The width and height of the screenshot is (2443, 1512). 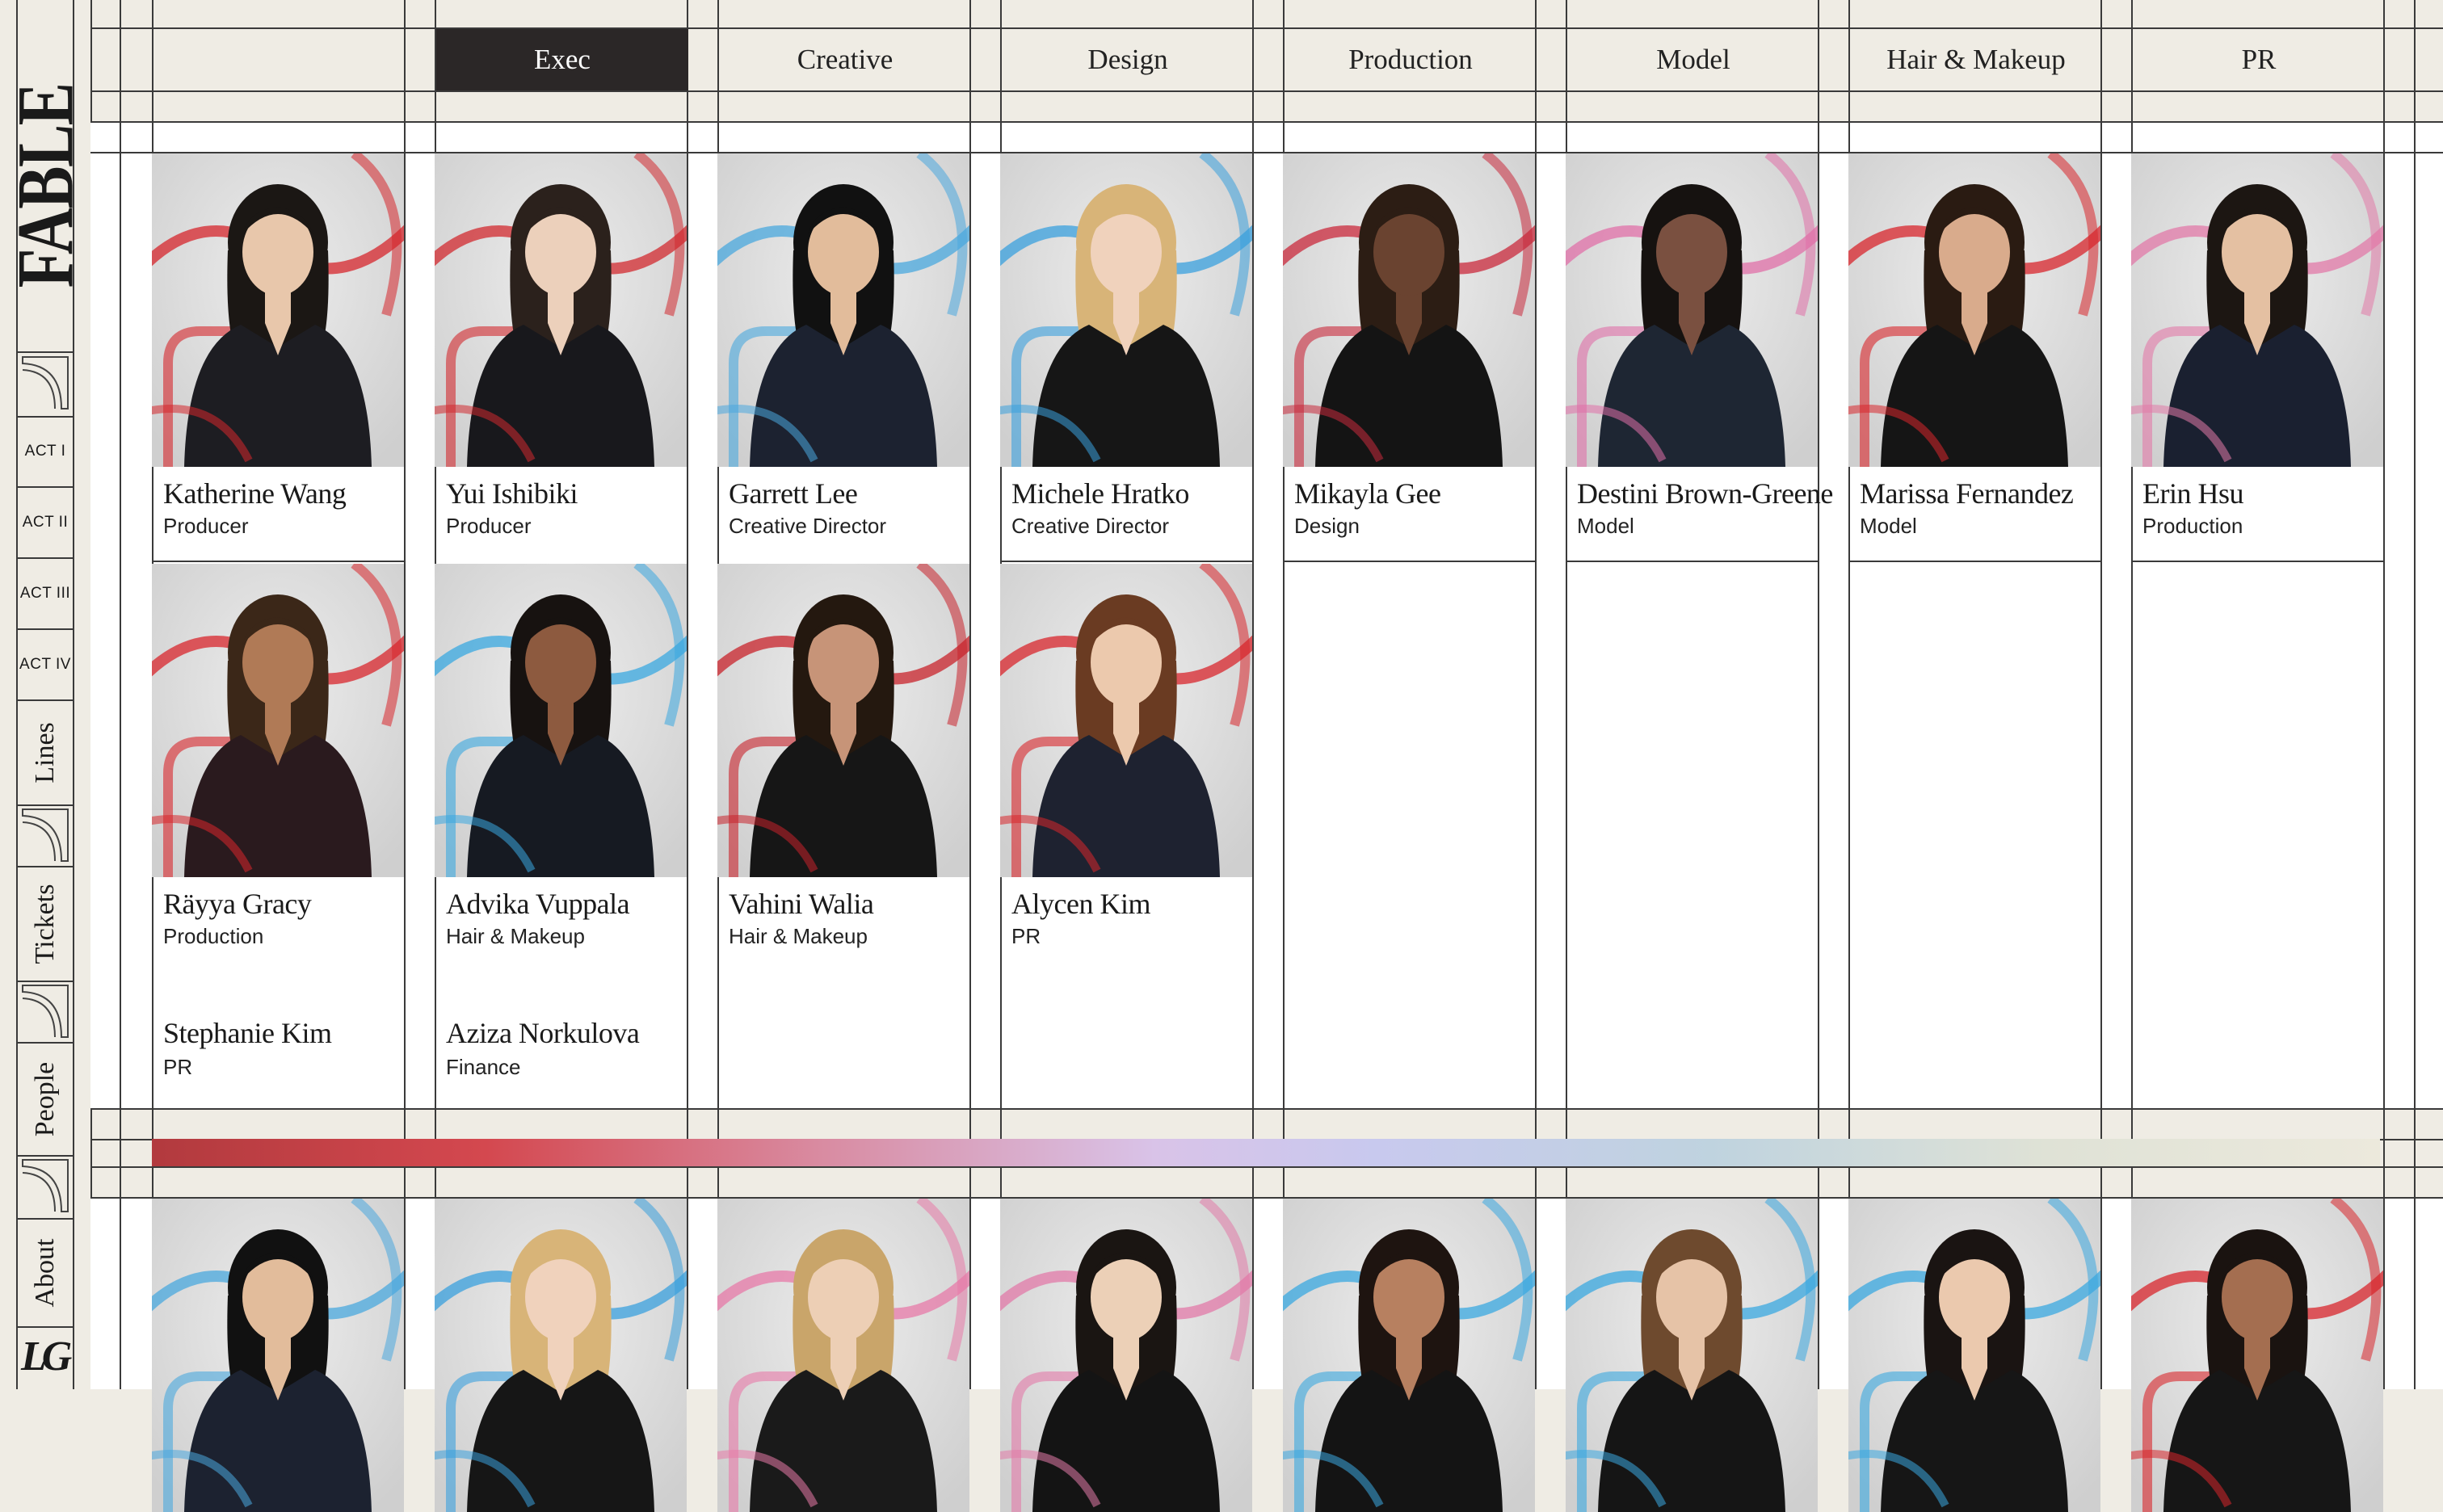 I want to click on tab-design: Design, so click(x=1128, y=60).